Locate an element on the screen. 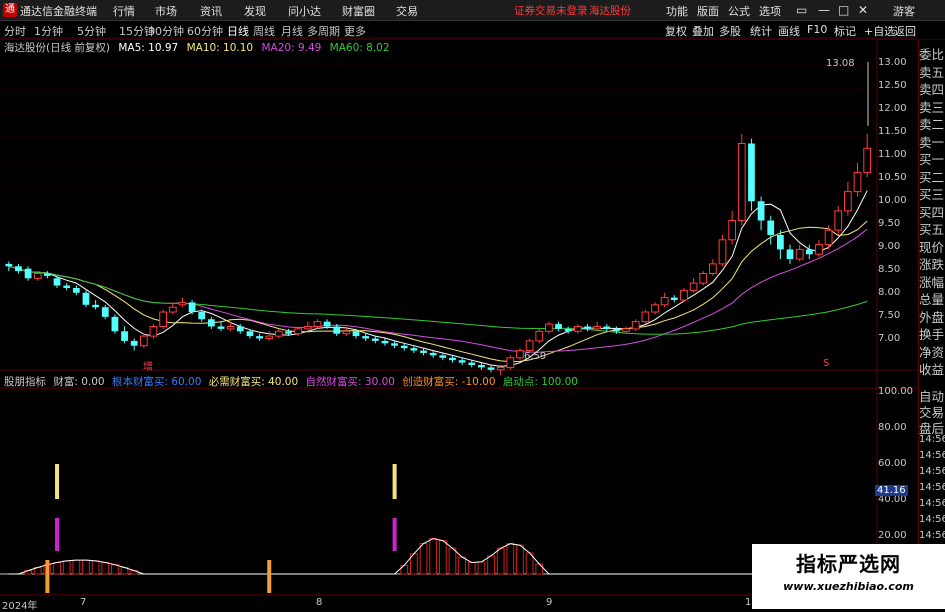 This screenshot has width=945, height=612. price-tick: 12.00 is located at coordinates (892, 108).